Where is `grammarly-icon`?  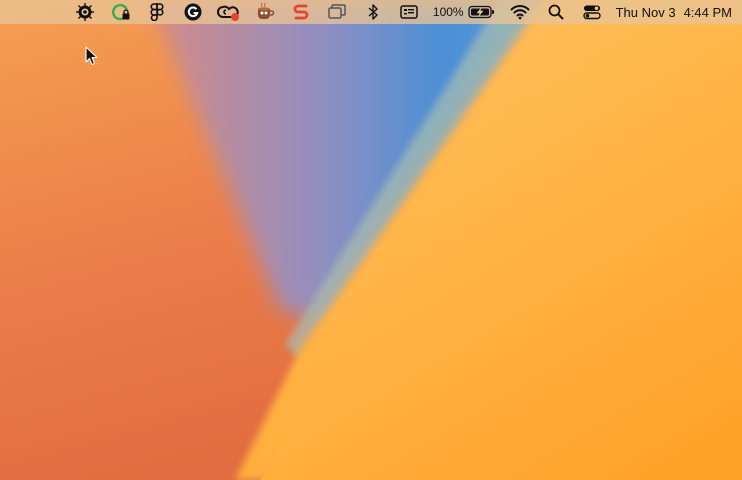 grammarly-icon is located at coordinates (193, 12).